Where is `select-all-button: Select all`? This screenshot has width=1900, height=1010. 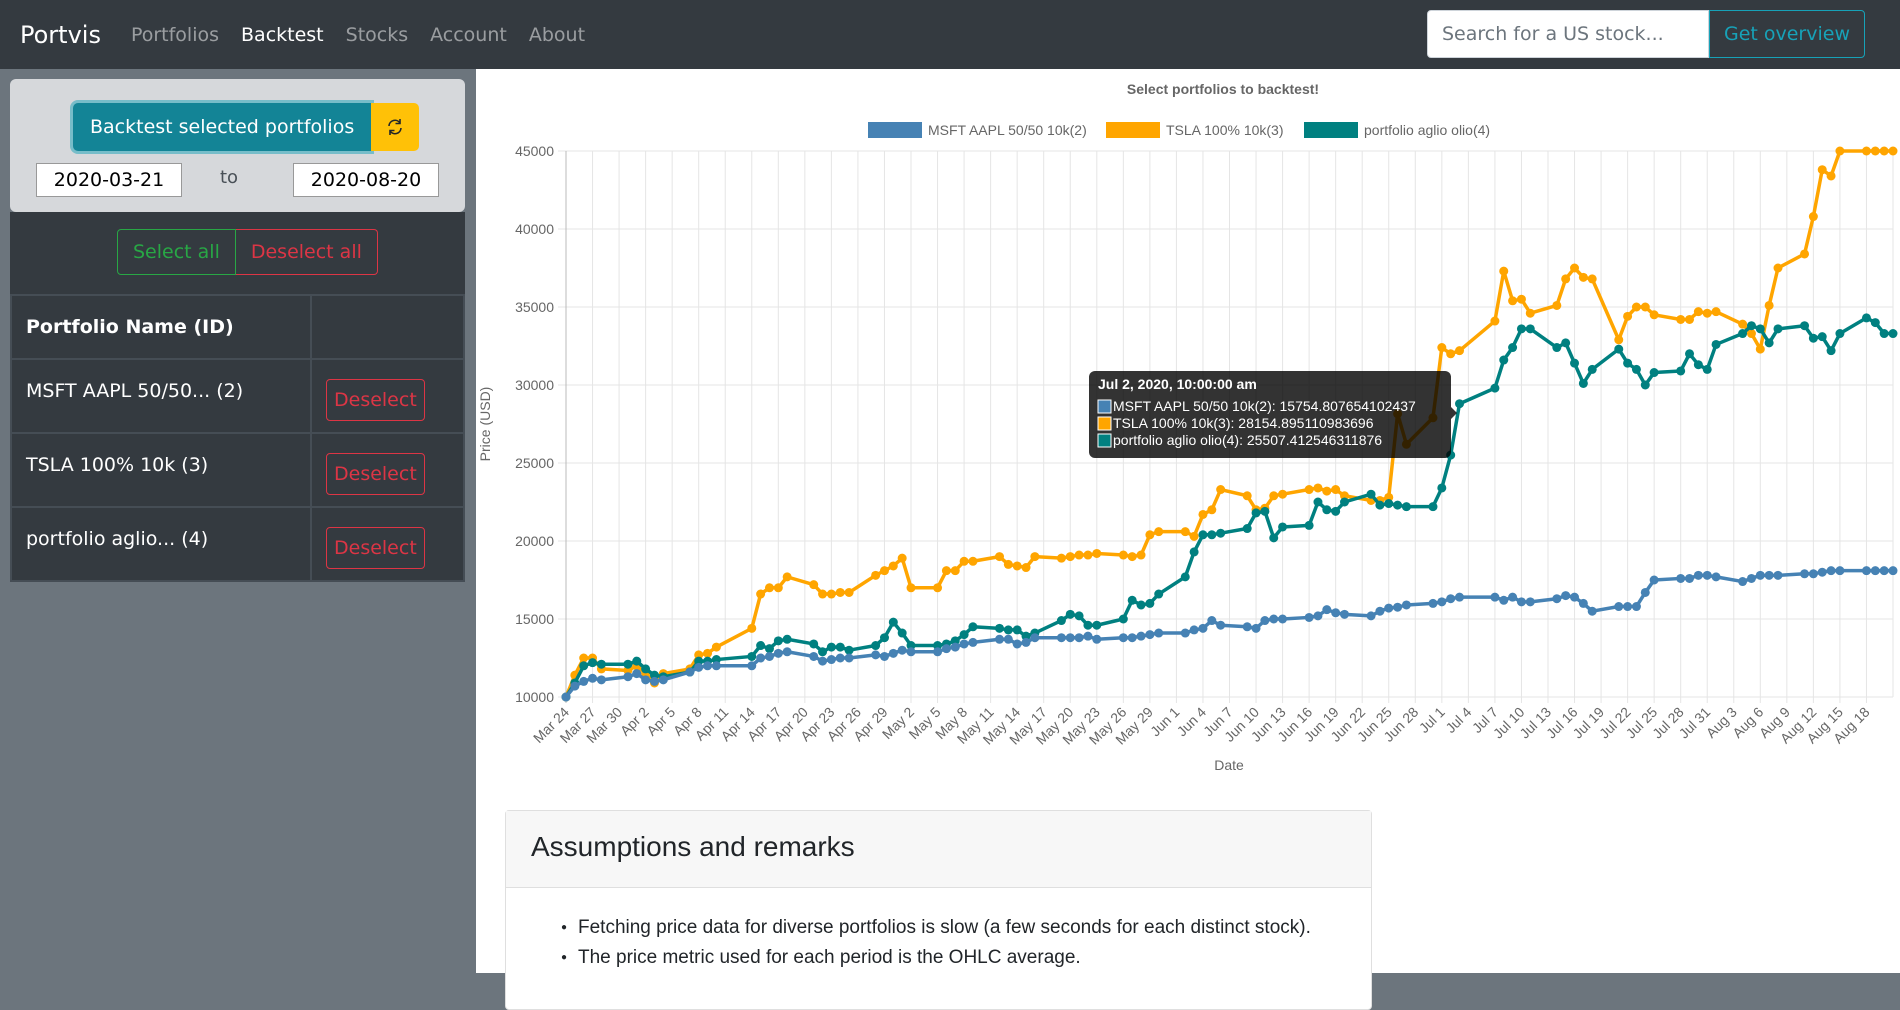 select-all-button: Select all is located at coordinates (176, 252).